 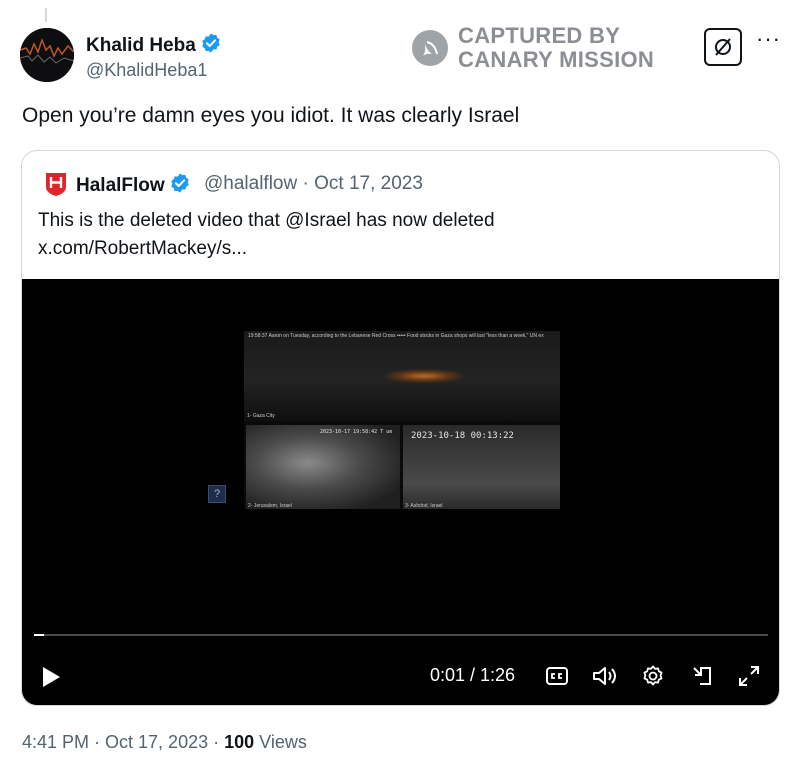 I want to click on avatar, so click(x=47, y=55).